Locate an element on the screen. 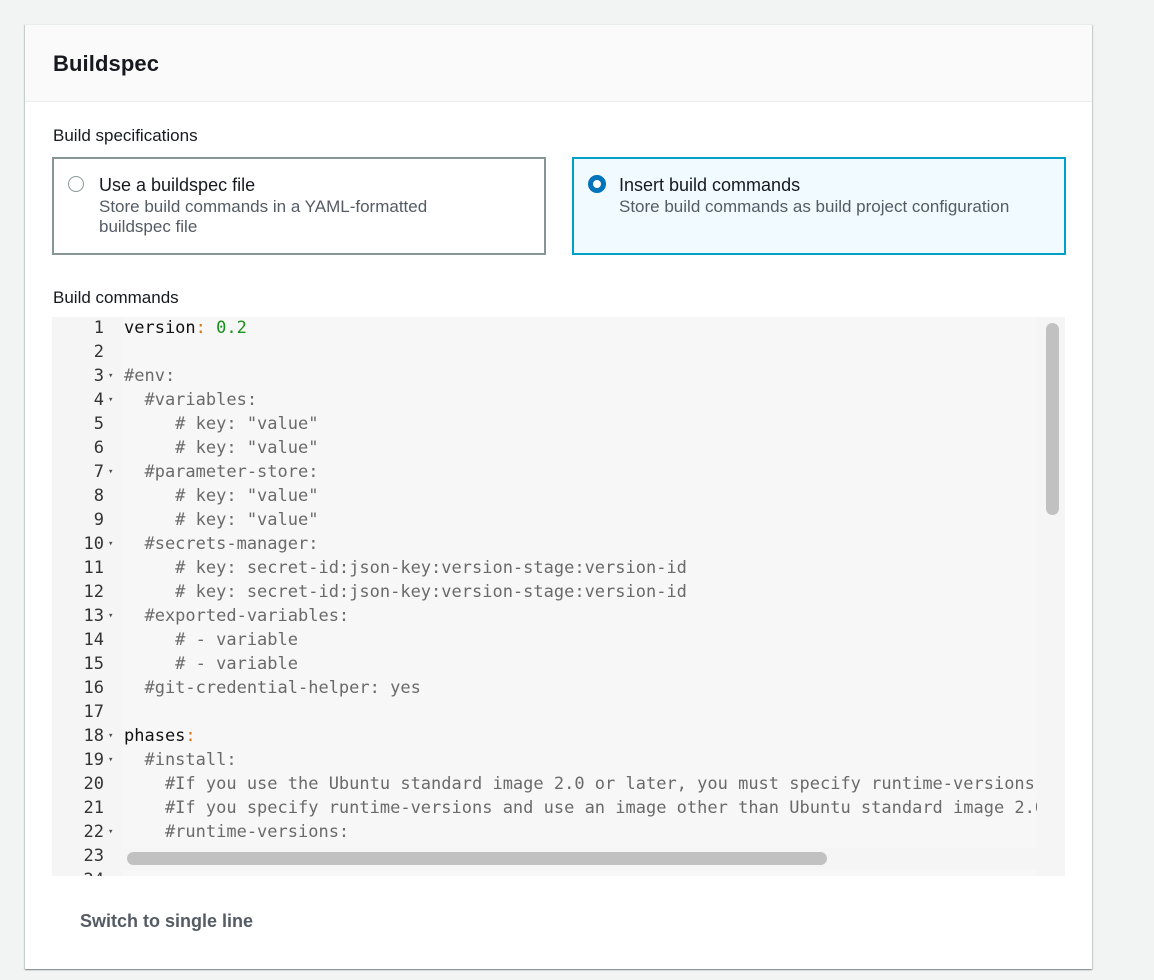 This screenshot has height=980, width=1154. build-specifications-label: Build specifications is located at coordinates (125, 135).